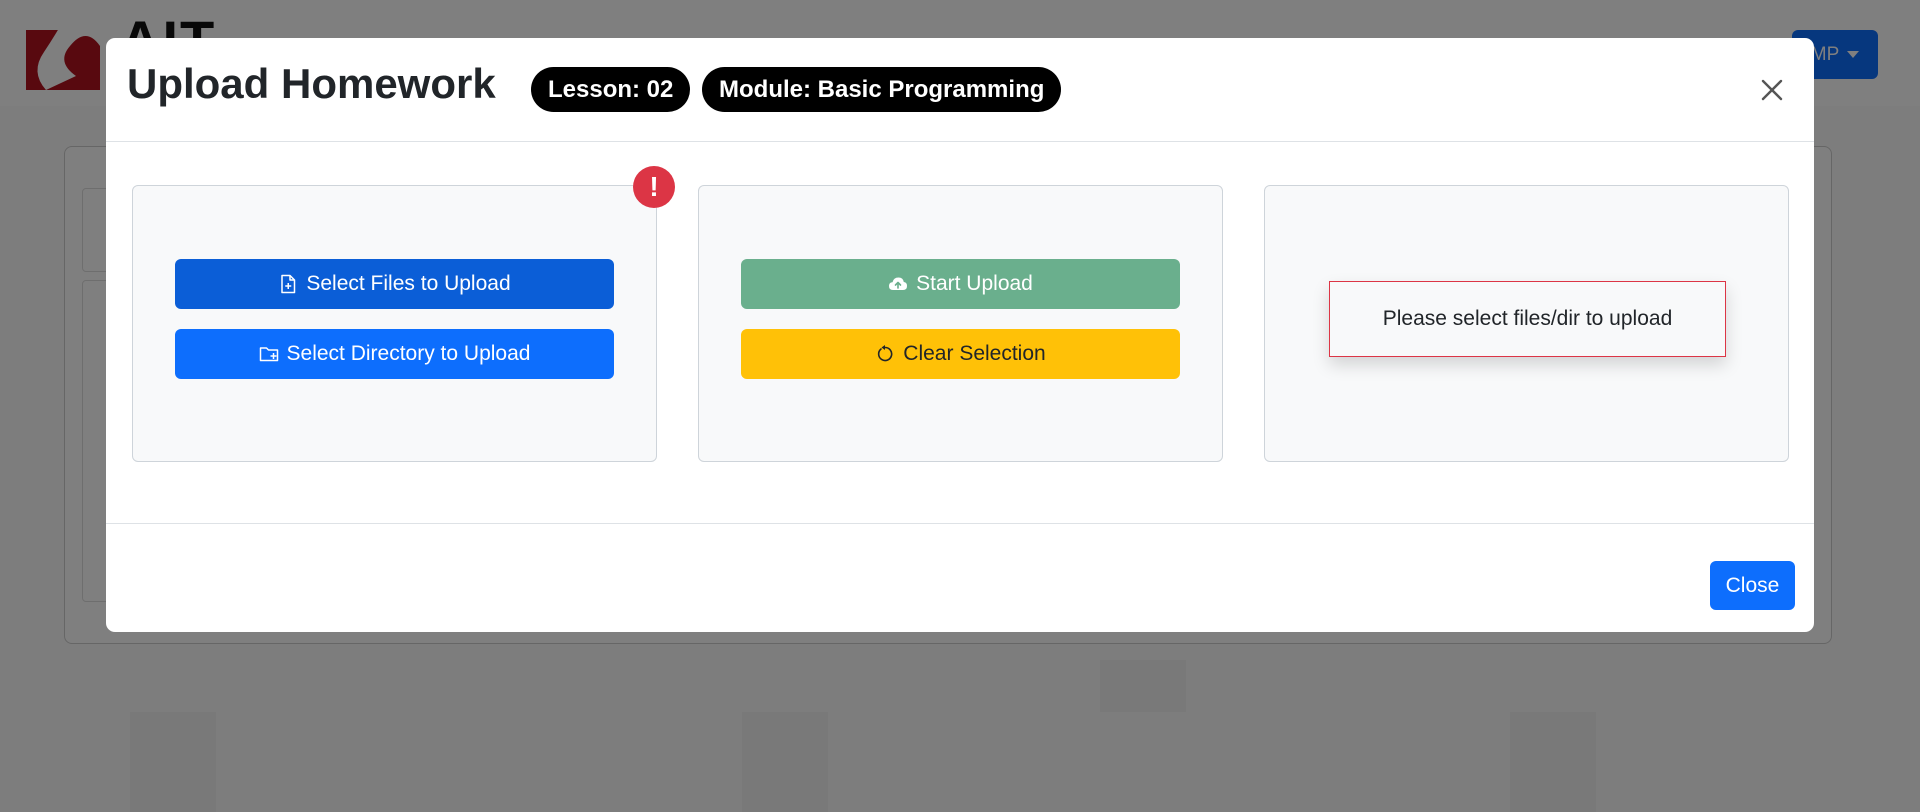  Describe the element at coordinates (654, 187) in the screenshot. I see `exclamation-icon: !` at that location.